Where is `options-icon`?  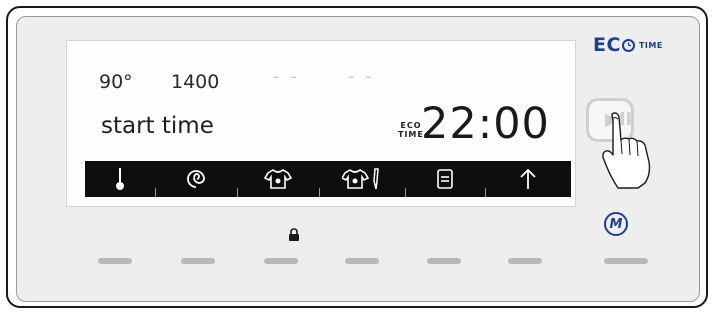
options-icon is located at coordinates (445, 179).